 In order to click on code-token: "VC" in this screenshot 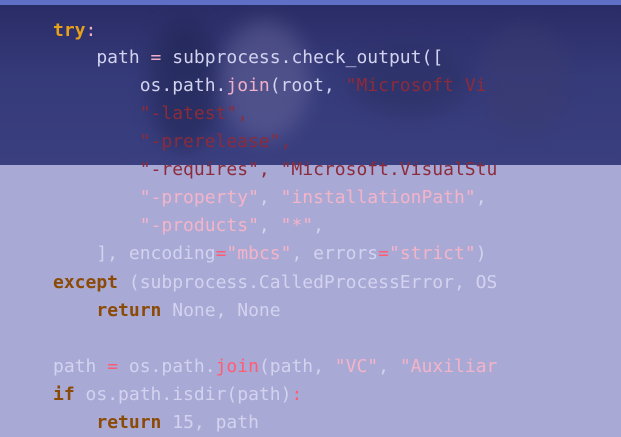, I will do `click(356, 366)`.